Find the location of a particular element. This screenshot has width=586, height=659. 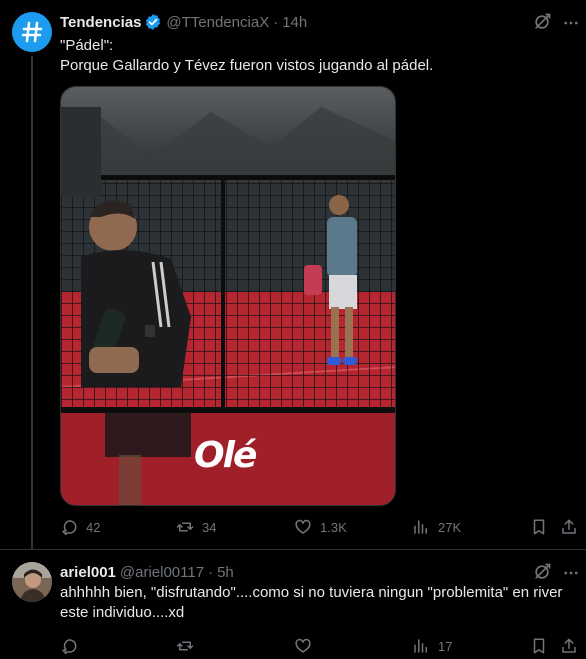

views-button: 27K is located at coordinates (436, 527).